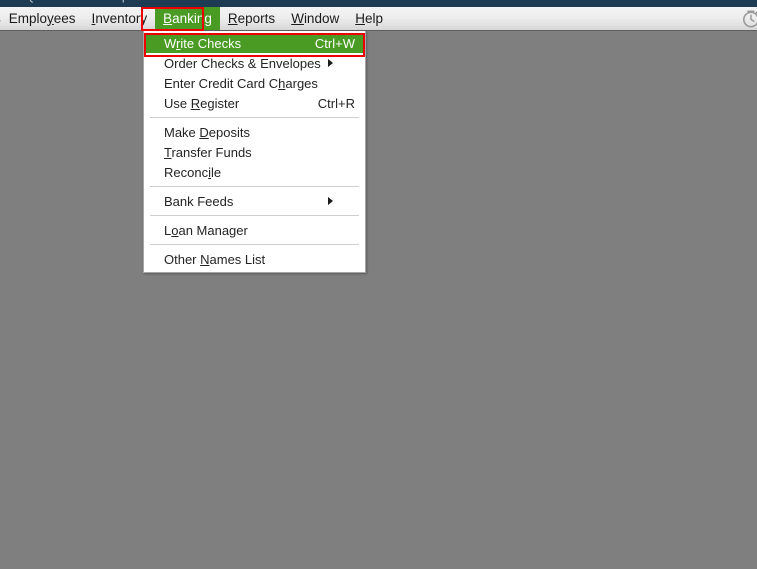 The width and height of the screenshot is (757, 569). Describe the element at coordinates (207, 132) in the screenshot. I see `menu-item-label: Make Deposits` at that location.